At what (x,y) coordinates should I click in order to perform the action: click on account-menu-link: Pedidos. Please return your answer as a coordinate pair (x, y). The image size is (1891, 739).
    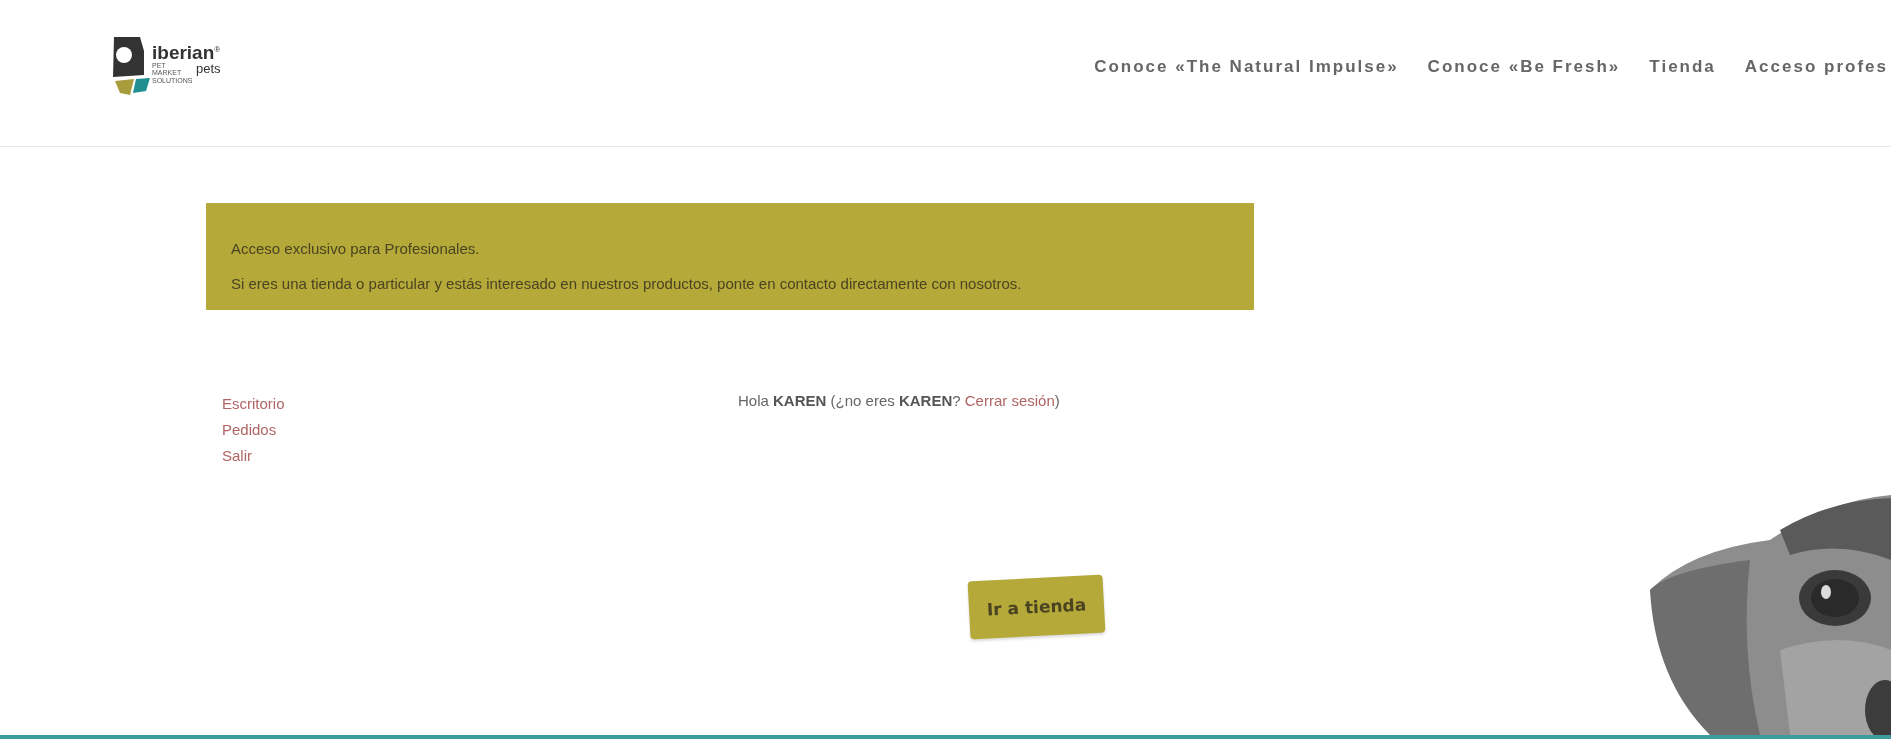
    Looking at the image, I should click on (249, 429).